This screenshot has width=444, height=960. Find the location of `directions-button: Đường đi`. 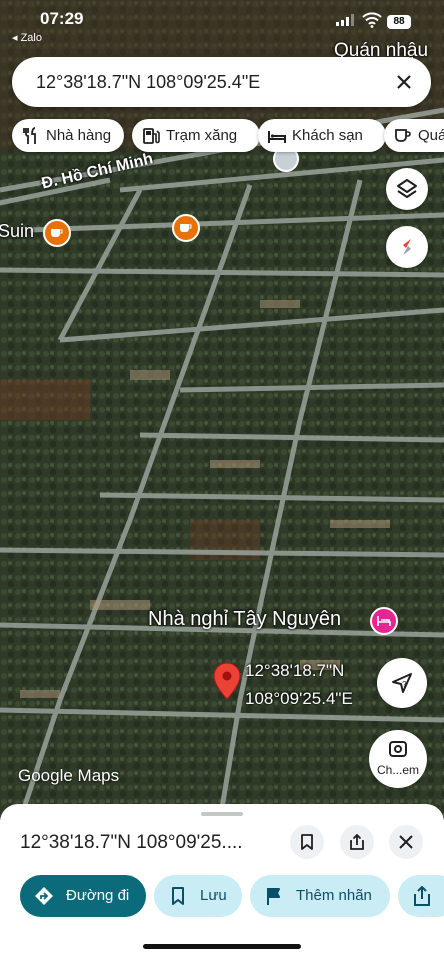

directions-button: Đường đi is located at coordinates (83, 896).